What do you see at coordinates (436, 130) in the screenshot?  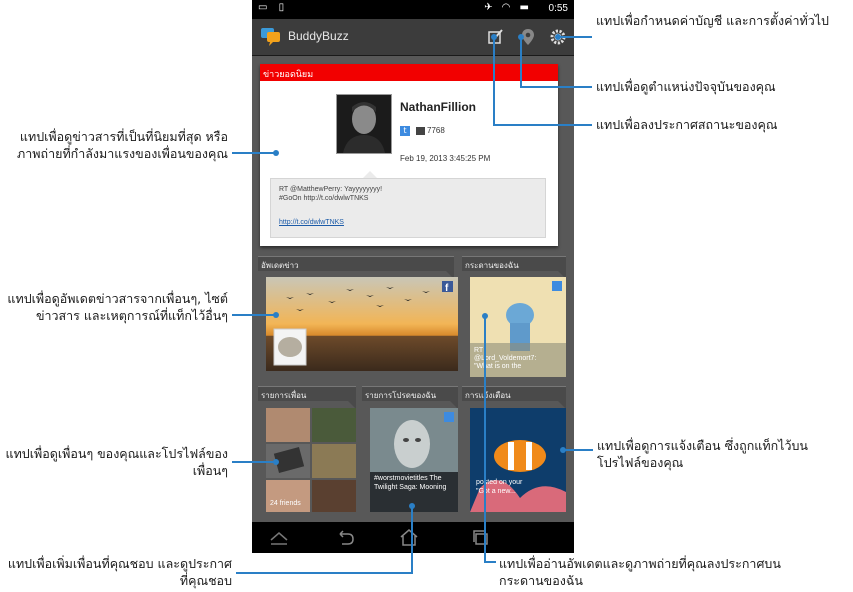 I see `retweet-count: 7768` at bounding box center [436, 130].